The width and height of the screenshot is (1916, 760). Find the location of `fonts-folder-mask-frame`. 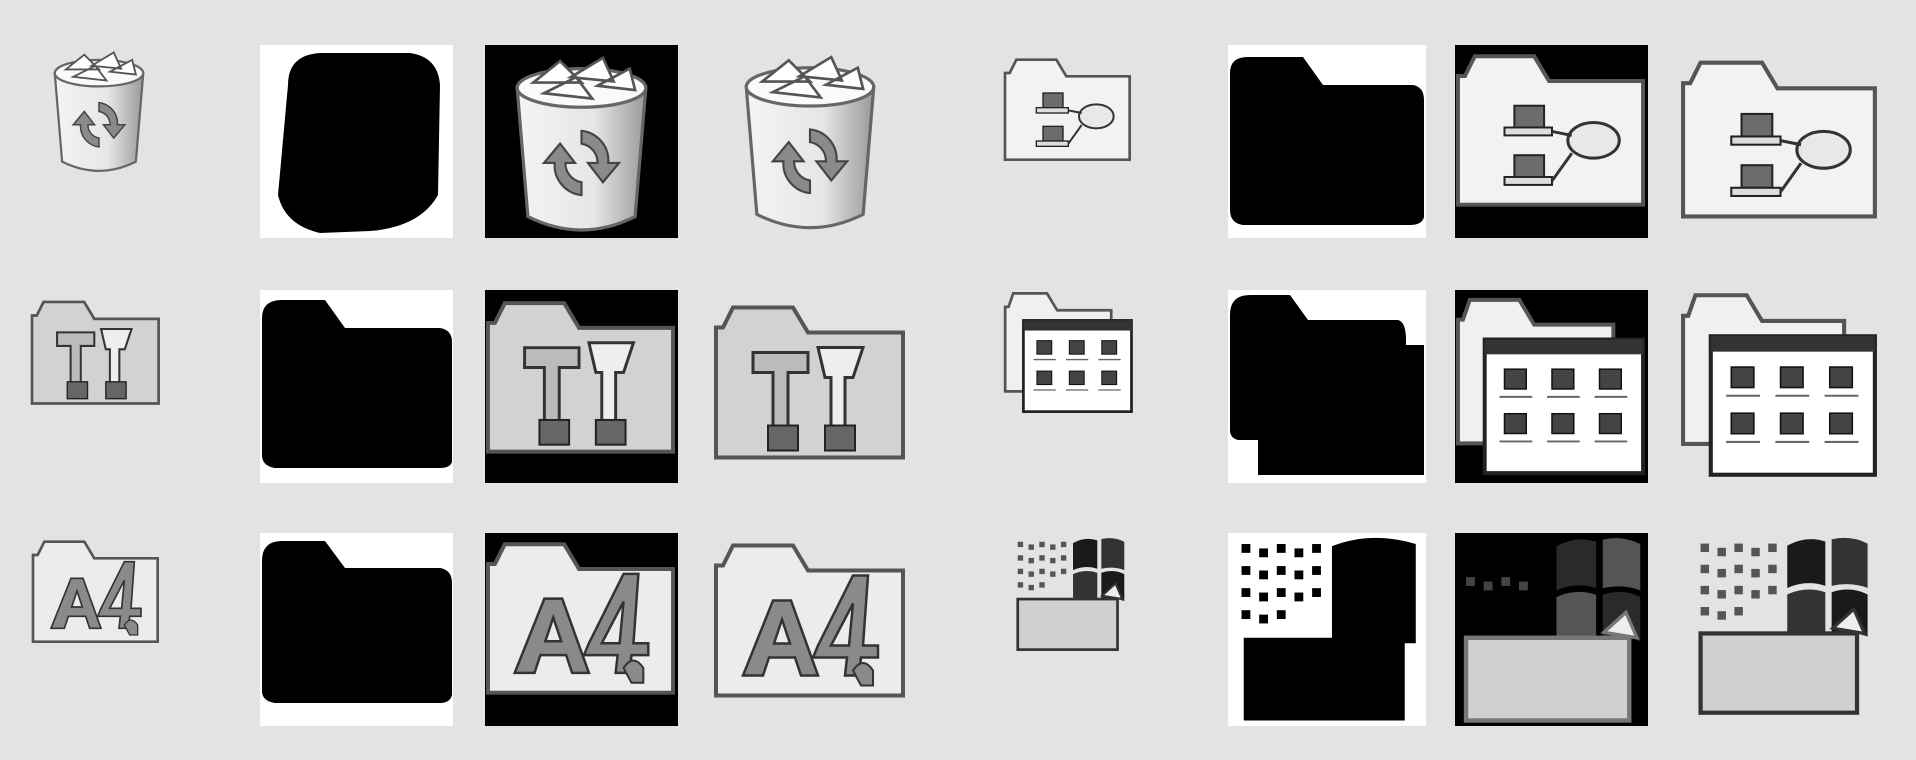

fonts-folder-mask-frame is located at coordinates (356, 629).